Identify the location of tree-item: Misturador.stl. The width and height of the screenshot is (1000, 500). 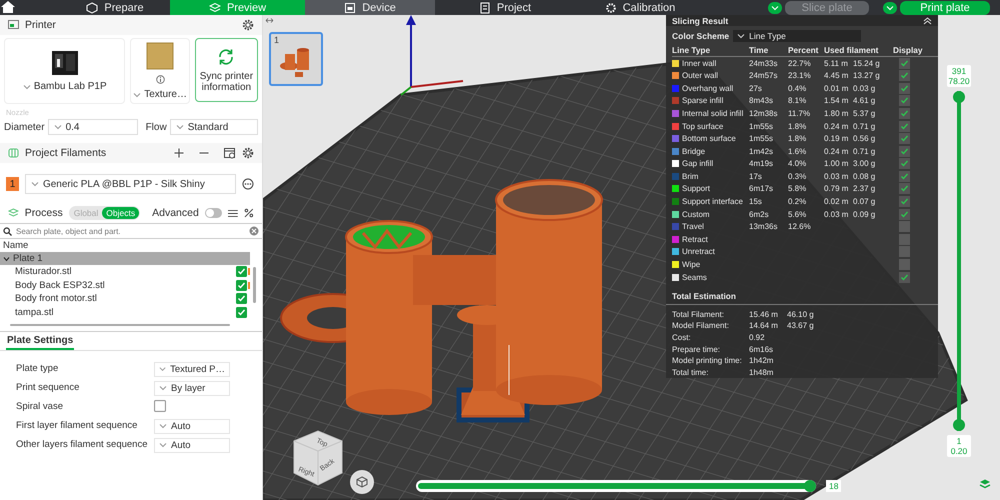
(125, 272).